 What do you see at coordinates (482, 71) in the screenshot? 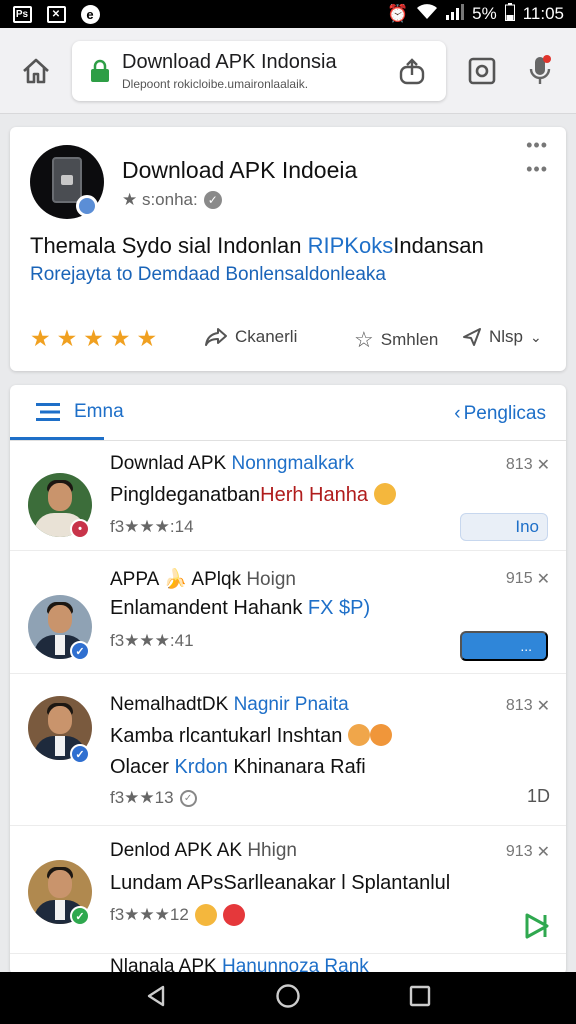
I see `tabs-button` at bounding box center [482, 71].